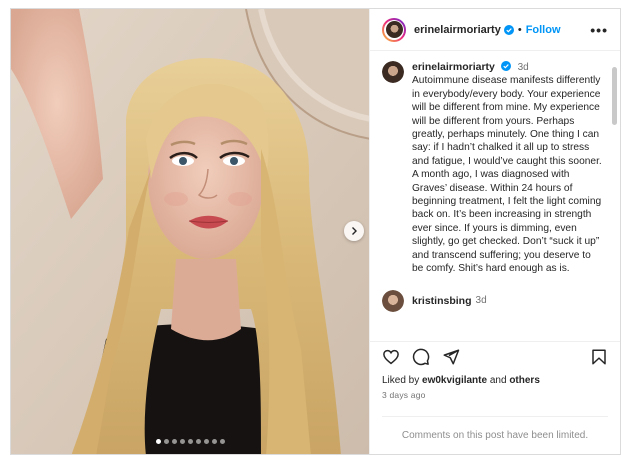  What do you see at coordinates (493, 300) in the screenshot?
I see `comment-item: kristinsbing 3d` at bounding box center [493, 300].